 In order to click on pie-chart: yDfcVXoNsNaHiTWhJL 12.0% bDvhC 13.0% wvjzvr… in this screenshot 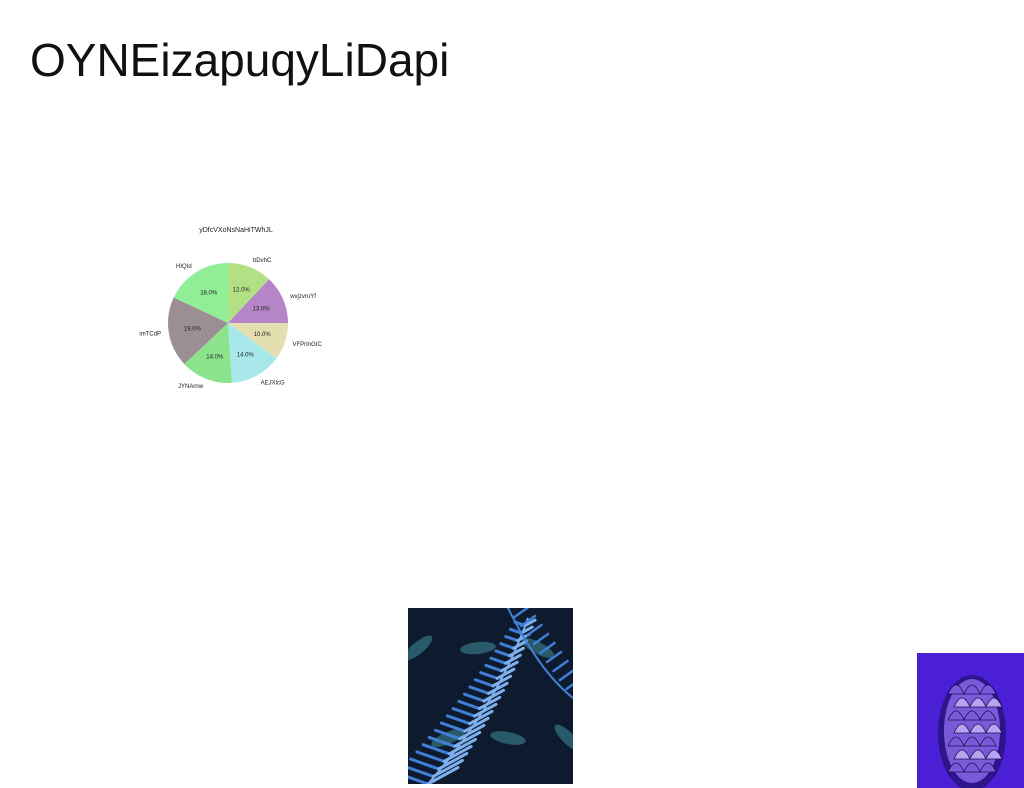, I will do `click(233, 317)`.